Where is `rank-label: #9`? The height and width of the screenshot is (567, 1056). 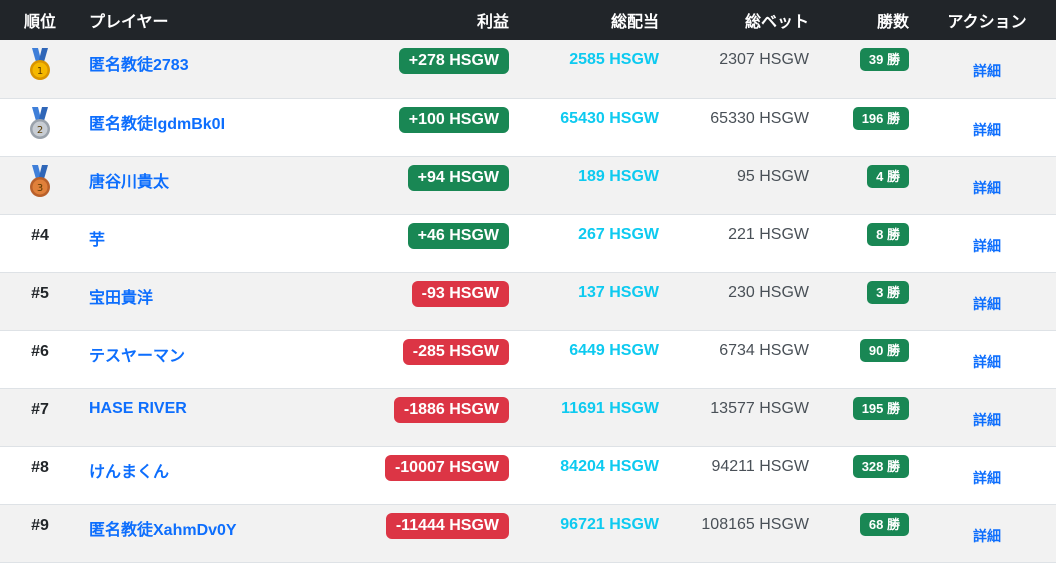 rank-label: #9 is located at coordinates (40, 525).